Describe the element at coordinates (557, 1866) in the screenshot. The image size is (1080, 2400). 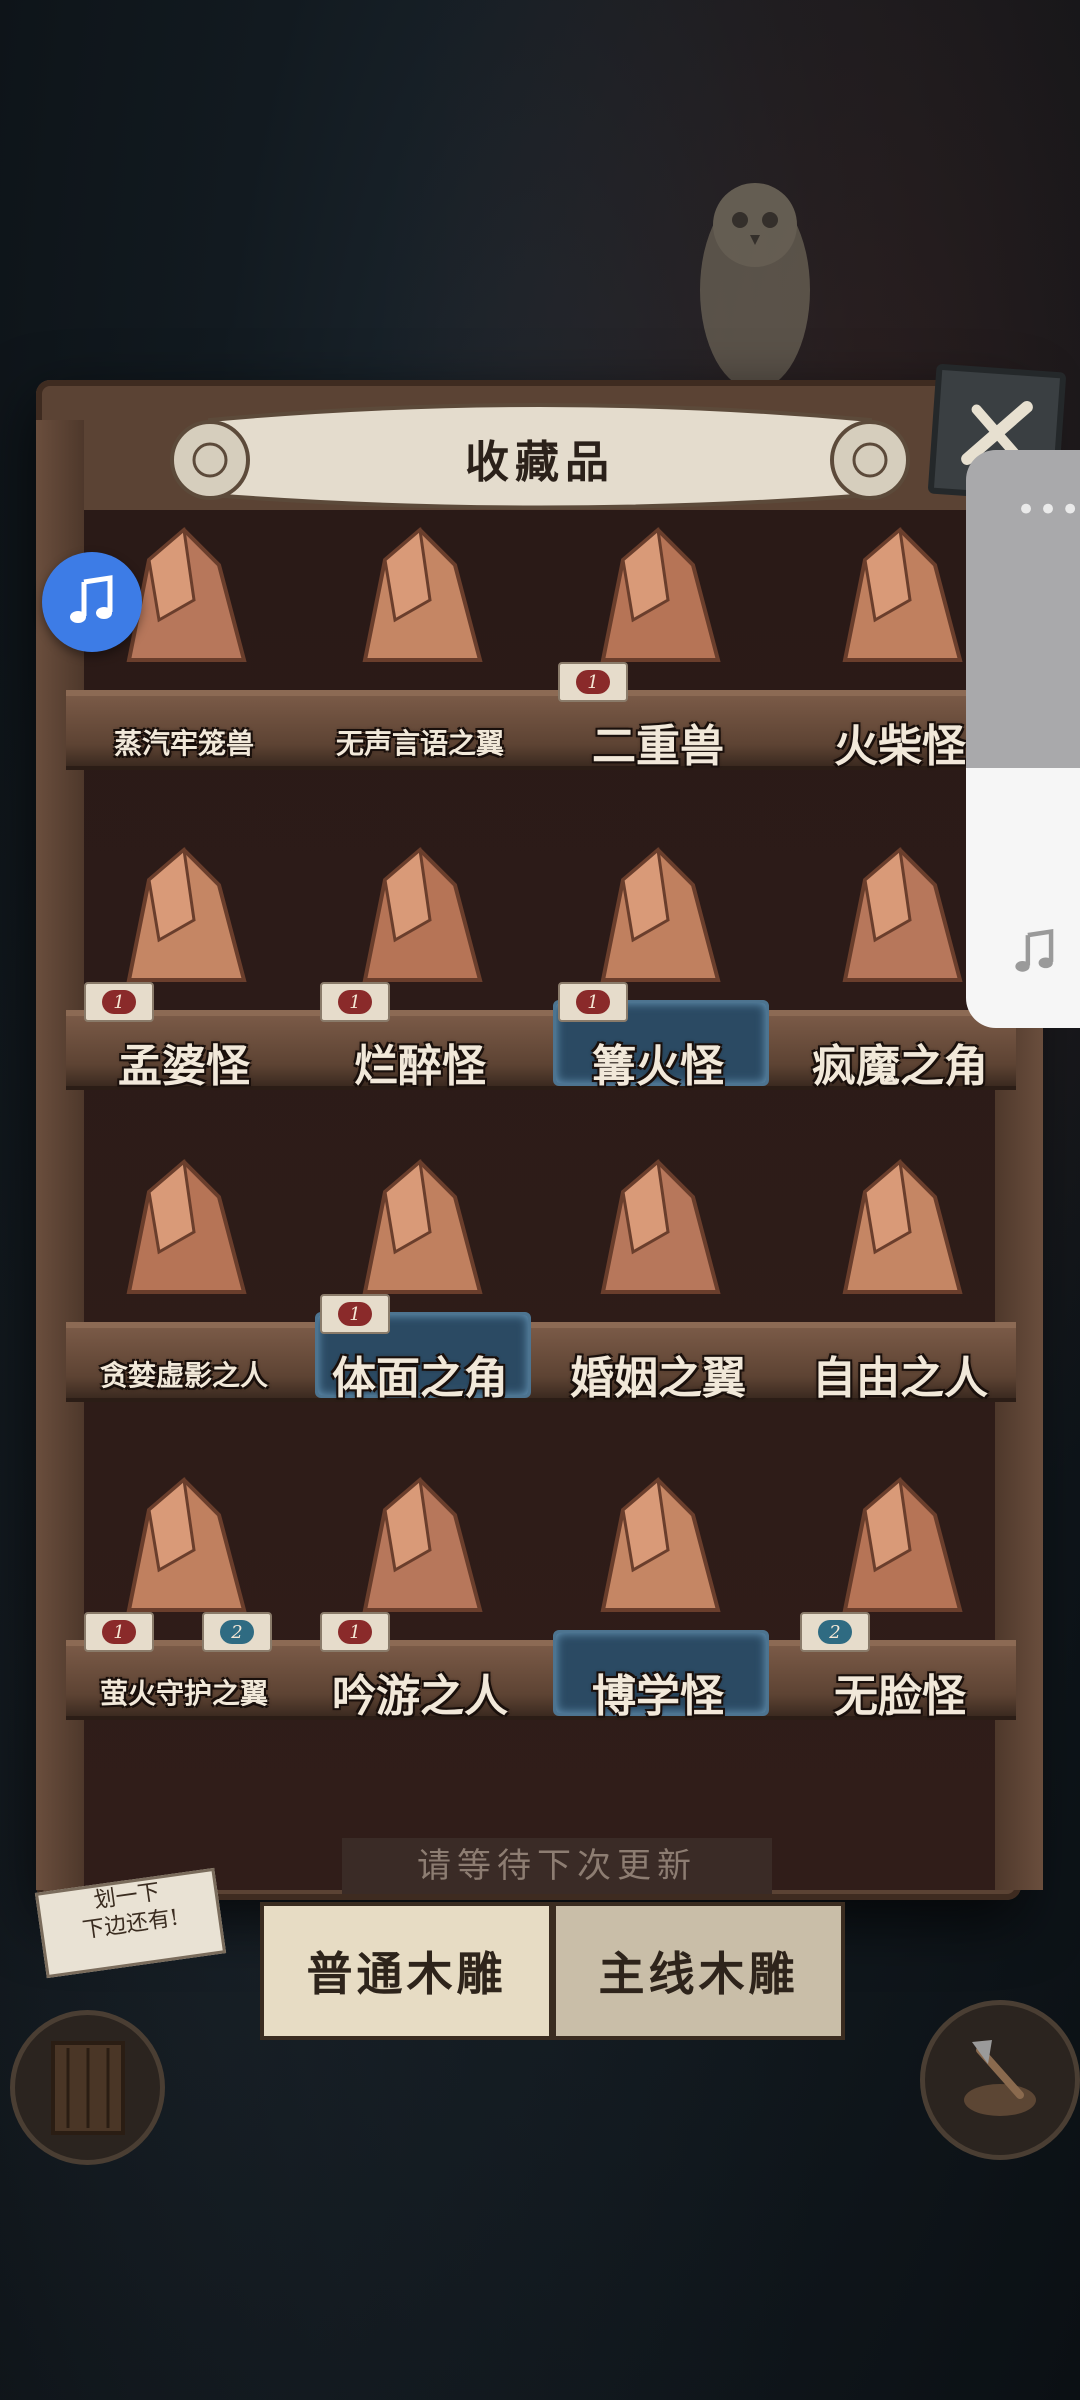
I see `update-notice: 请等待下次更新` at that location.